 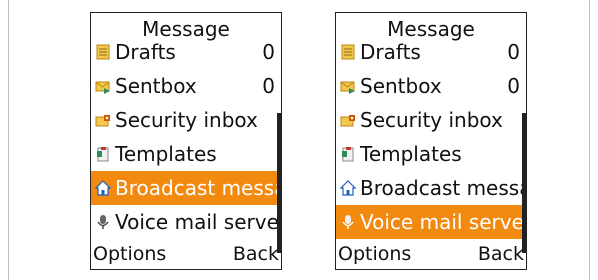 I want to click on right-divider, so click(x=589, y=140).